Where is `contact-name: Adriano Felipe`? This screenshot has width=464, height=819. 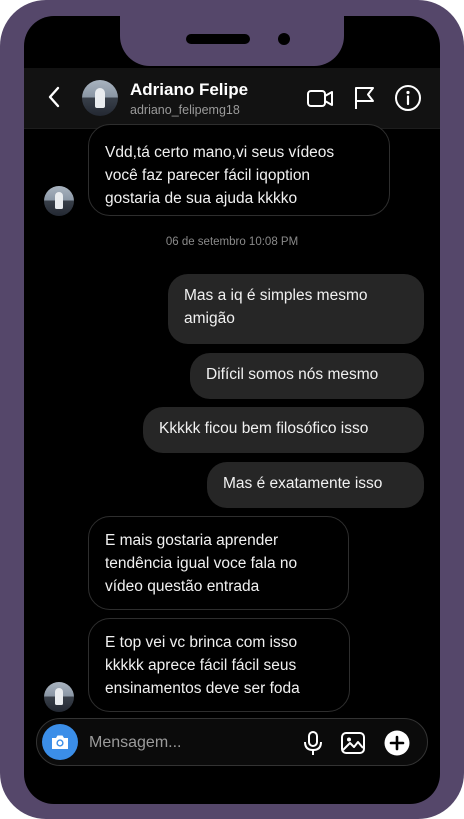
contact-name: Adriano Felipe is located at coordinates (189, 90).